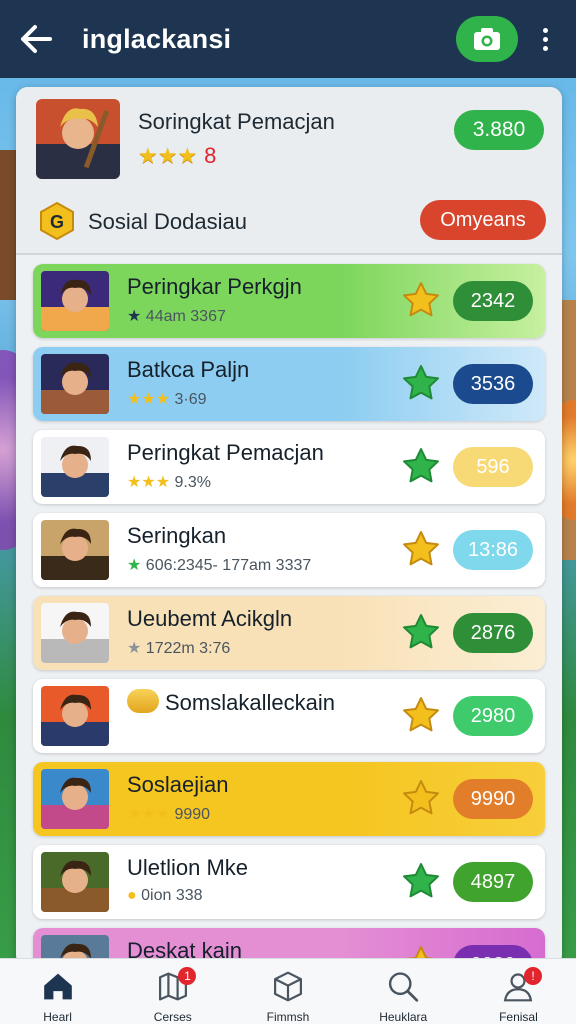 The width and height of the screenshot is (576, 1024). Describe the element at coordinates (289, 799) in the screenshot. I see `list-item: Soslaejian ★★★ 9990 9990` at that location.